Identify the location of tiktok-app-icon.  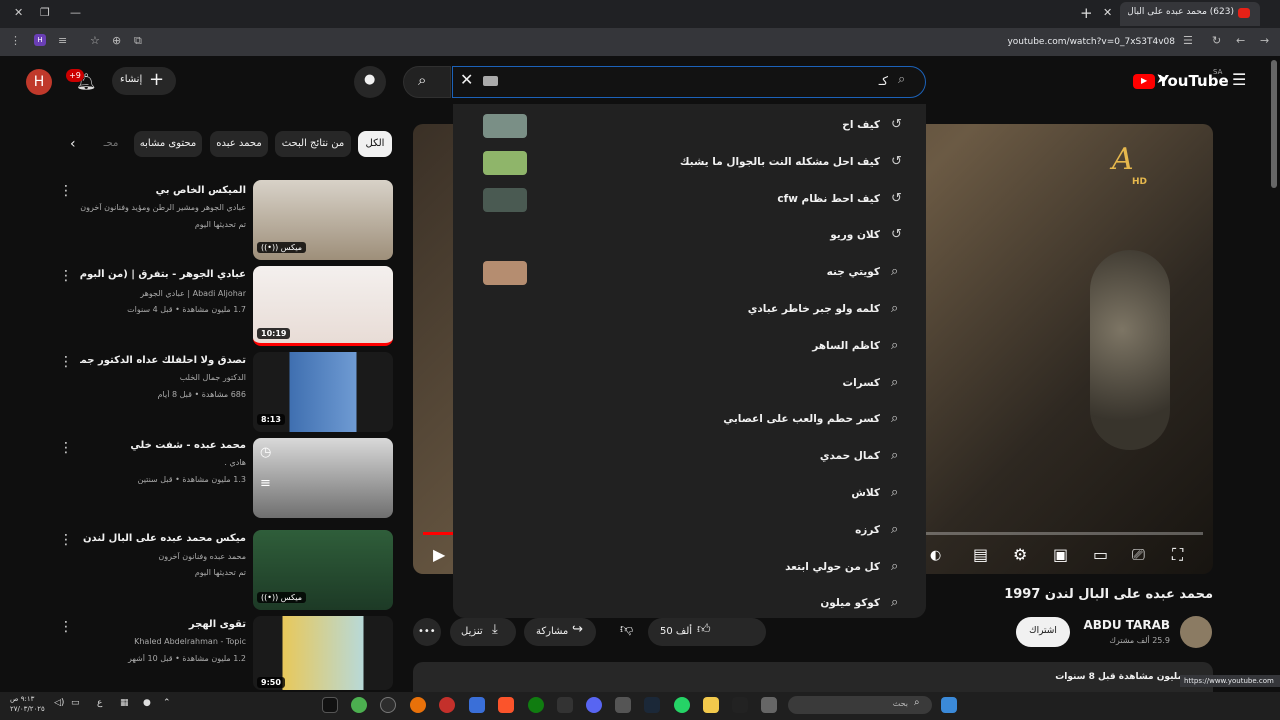
(330, 705).